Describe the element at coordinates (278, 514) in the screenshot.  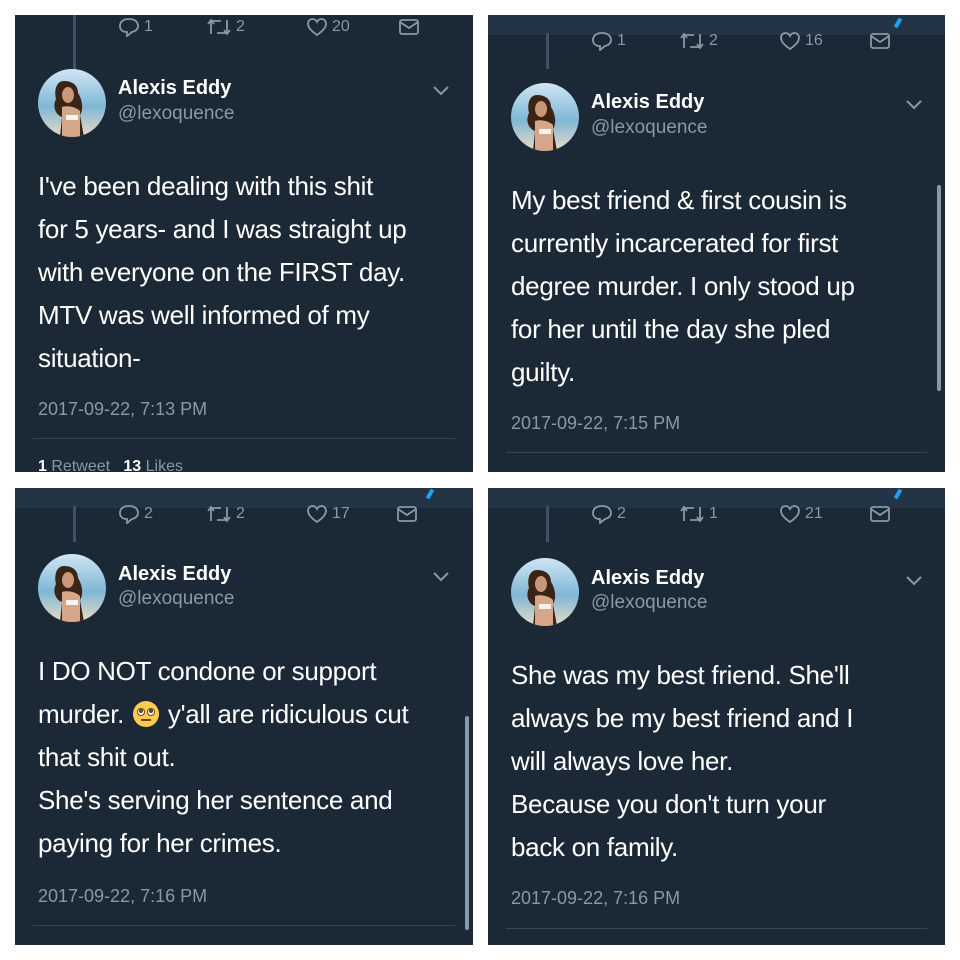
I see `tweet-actions: 2 2 17` at that location.